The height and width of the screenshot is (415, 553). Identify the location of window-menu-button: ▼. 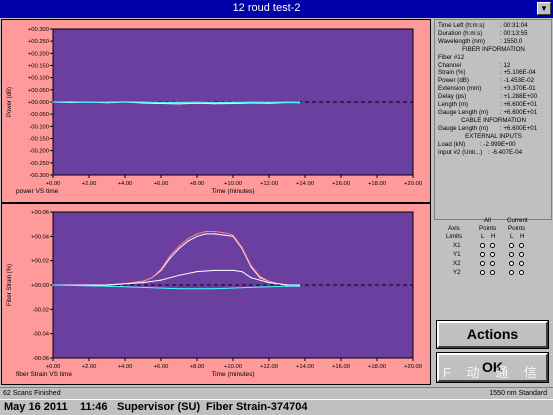
(544, 8).